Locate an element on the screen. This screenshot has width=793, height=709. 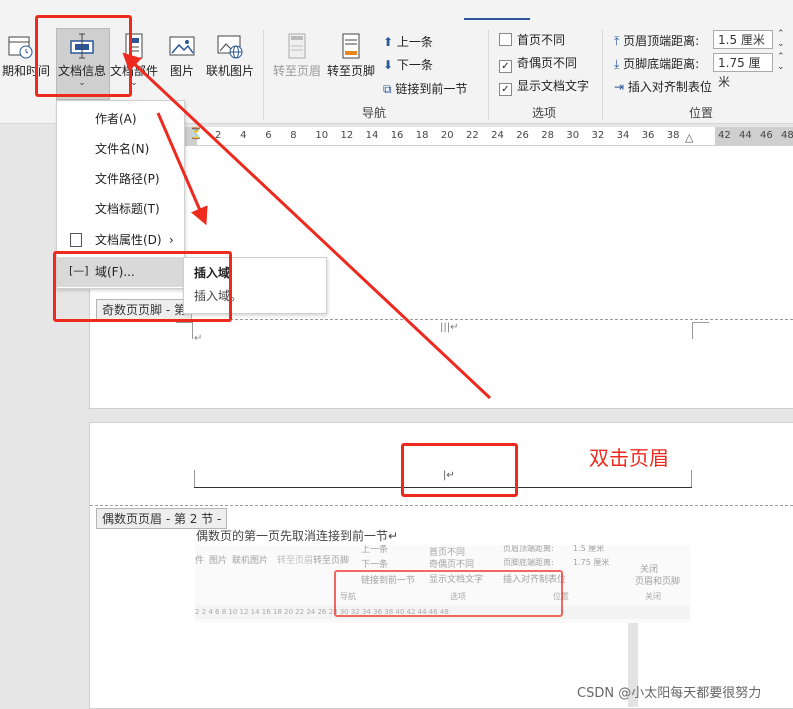
watermark-text: CSDN @小太阳每天都要很努力 is located at coordinates (669, 693).